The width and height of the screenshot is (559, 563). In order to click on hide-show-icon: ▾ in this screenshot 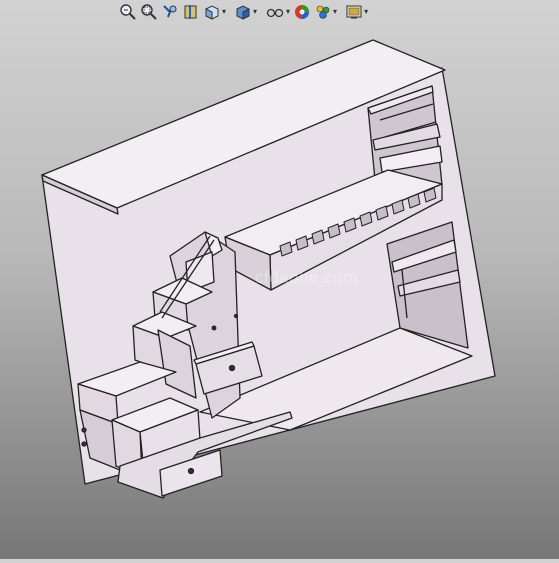, I will do `click(277, 12)`.